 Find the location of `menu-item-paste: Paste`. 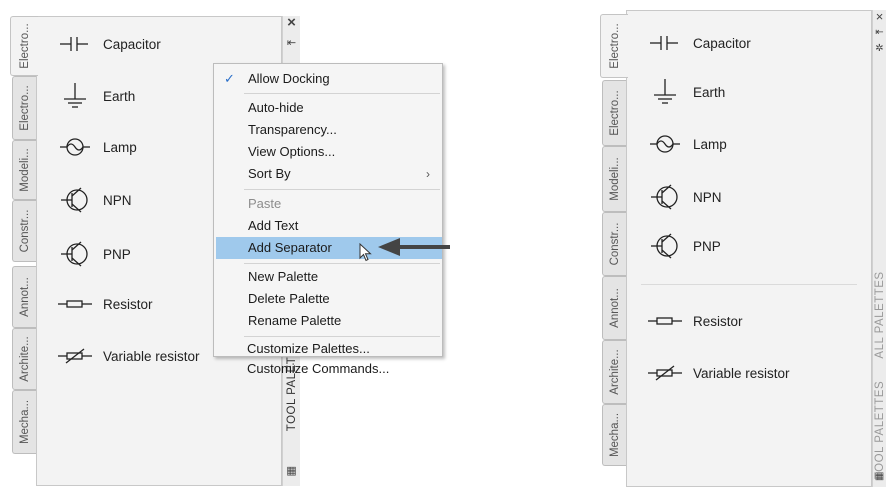

menu-item-paste: Paste is located at coordinates (265, 203).